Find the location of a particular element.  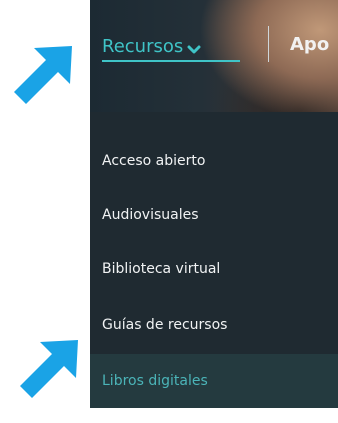

nav-next-item: Apo is located at coordinates (309, 44).